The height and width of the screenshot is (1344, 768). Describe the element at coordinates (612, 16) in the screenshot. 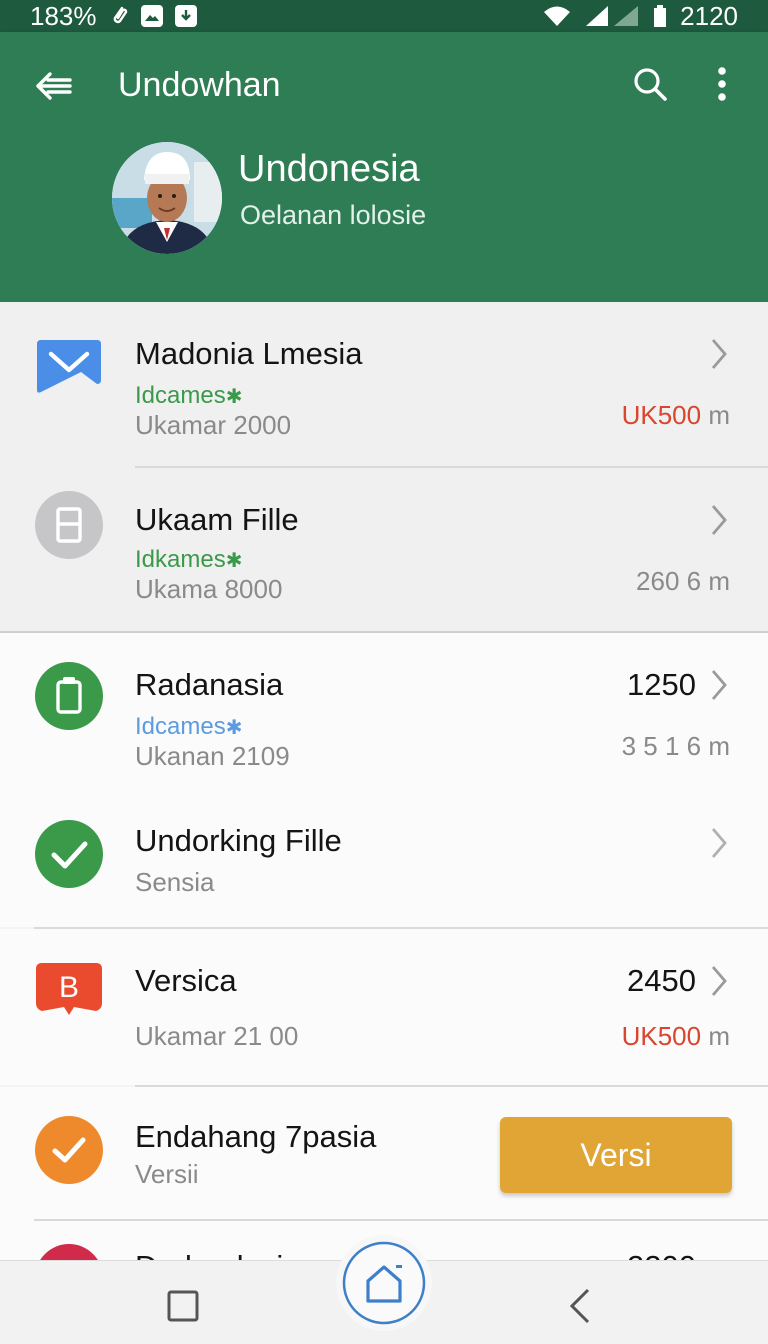

I see `signal-icon` at that location.